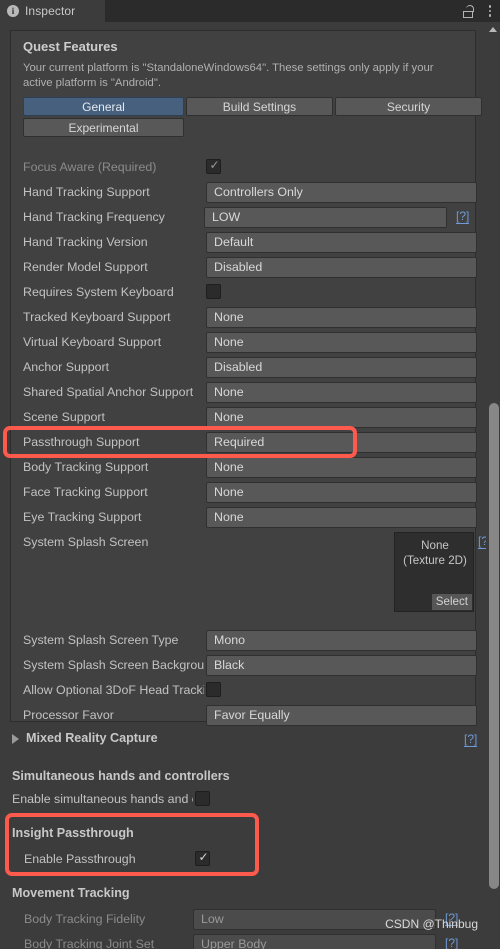 The height and width of the screenshot is (949, 500). What do you see at coordinates (341, 715) in the screenshot?
I see `dropdown-processor-favor: Favor Equally` at bounding box center [341, 715].